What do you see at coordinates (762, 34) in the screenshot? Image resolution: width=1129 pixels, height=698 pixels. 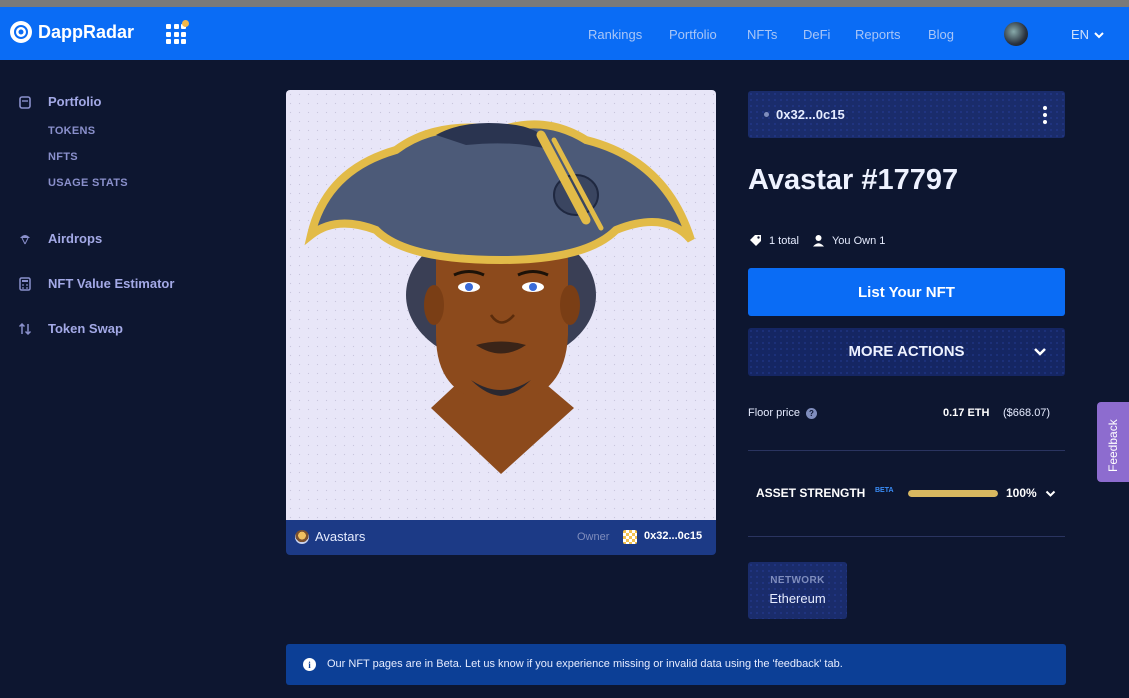 I see `nav-nfts: NFTs` at bounding box center [762, 34].